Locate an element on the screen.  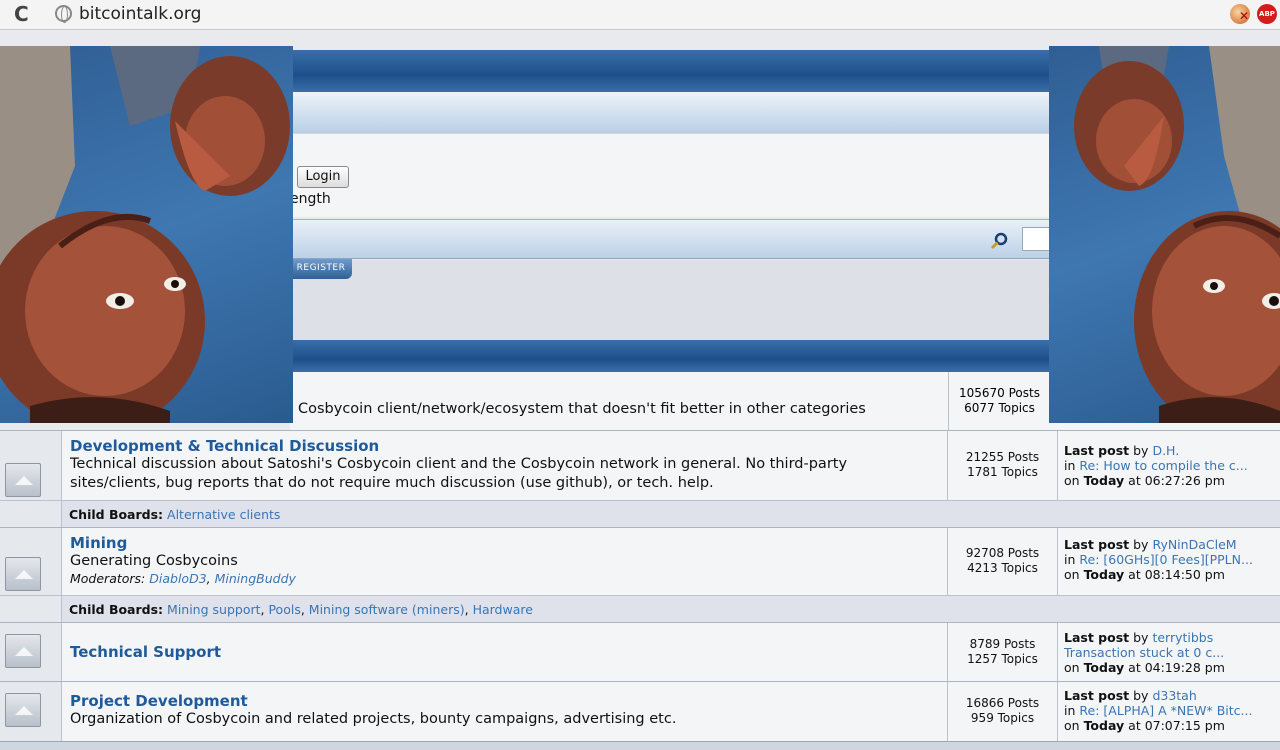
post-count: 105670 Posts is located at coordinates (999, 393).